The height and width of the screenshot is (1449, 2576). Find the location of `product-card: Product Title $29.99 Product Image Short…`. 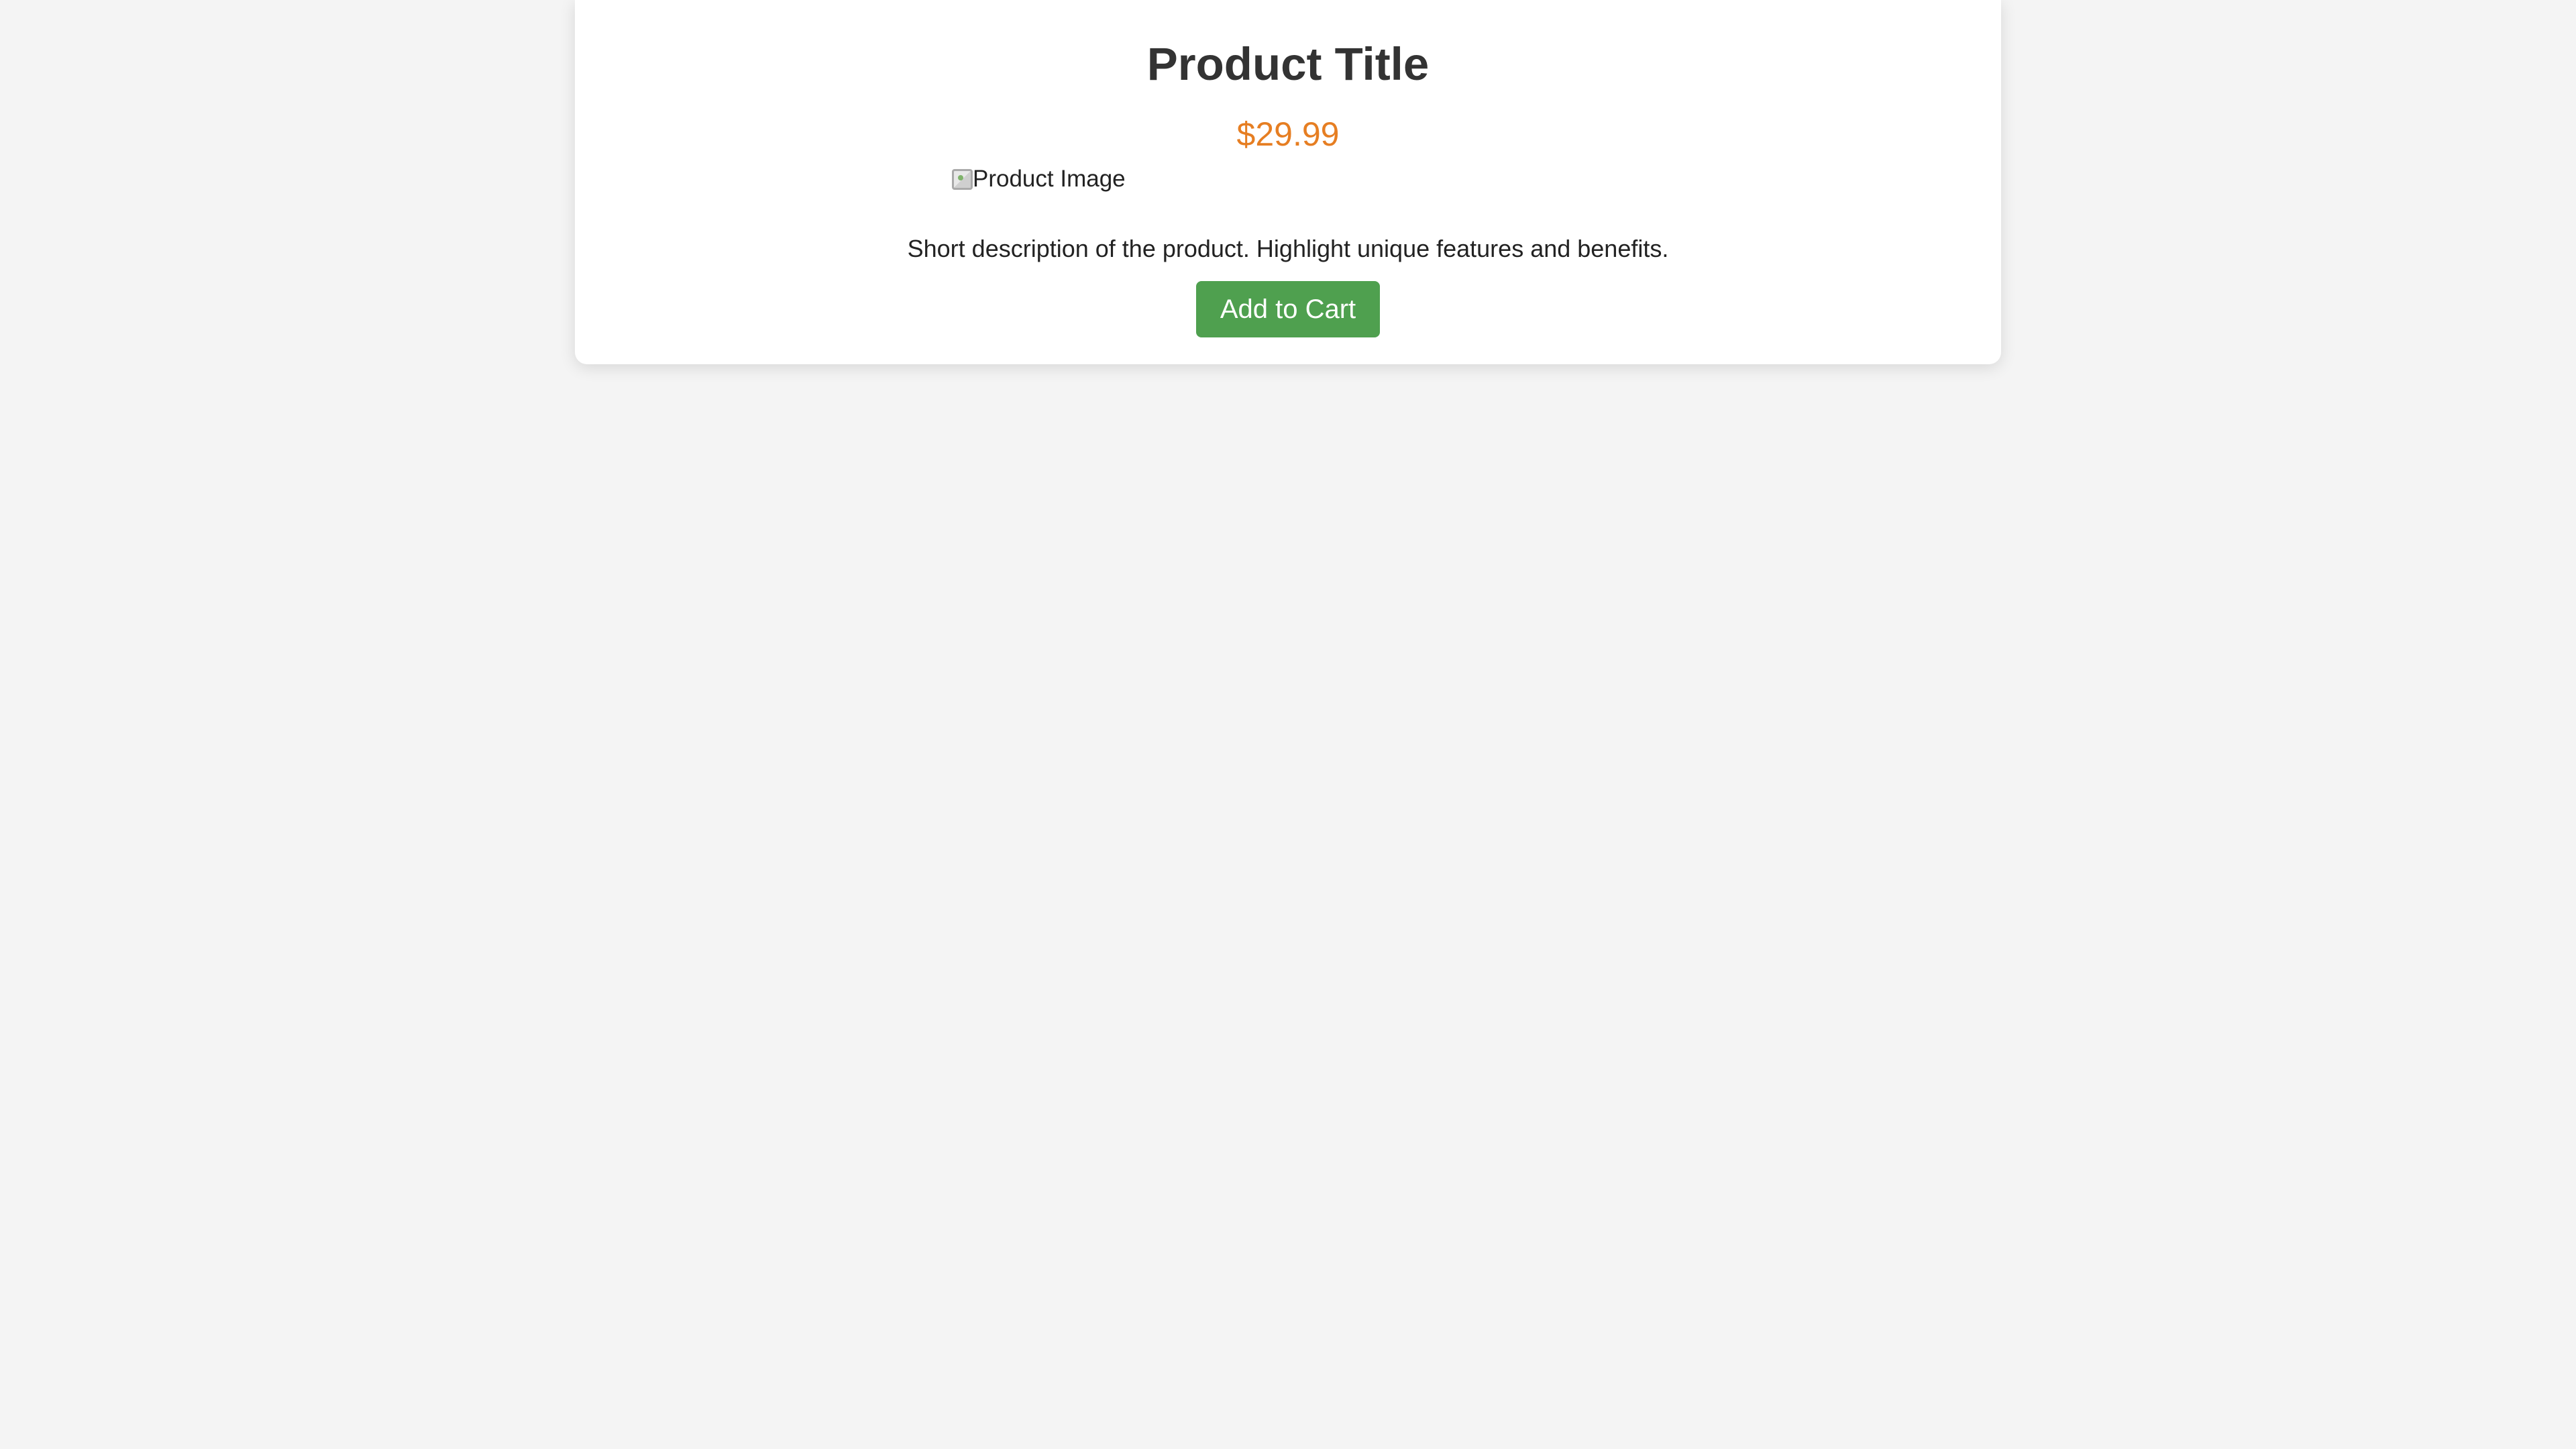

product-card: Product Title $29.99 Product Image Short… is located at coordinates (1288, 182).